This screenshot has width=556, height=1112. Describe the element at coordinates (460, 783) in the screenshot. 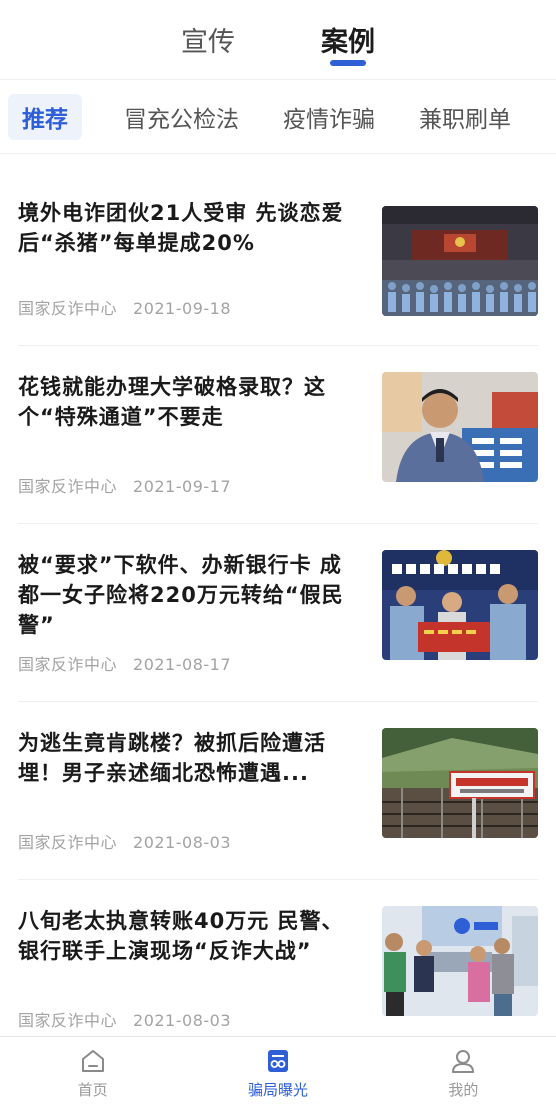

I see `border-sign-photo` at that location.